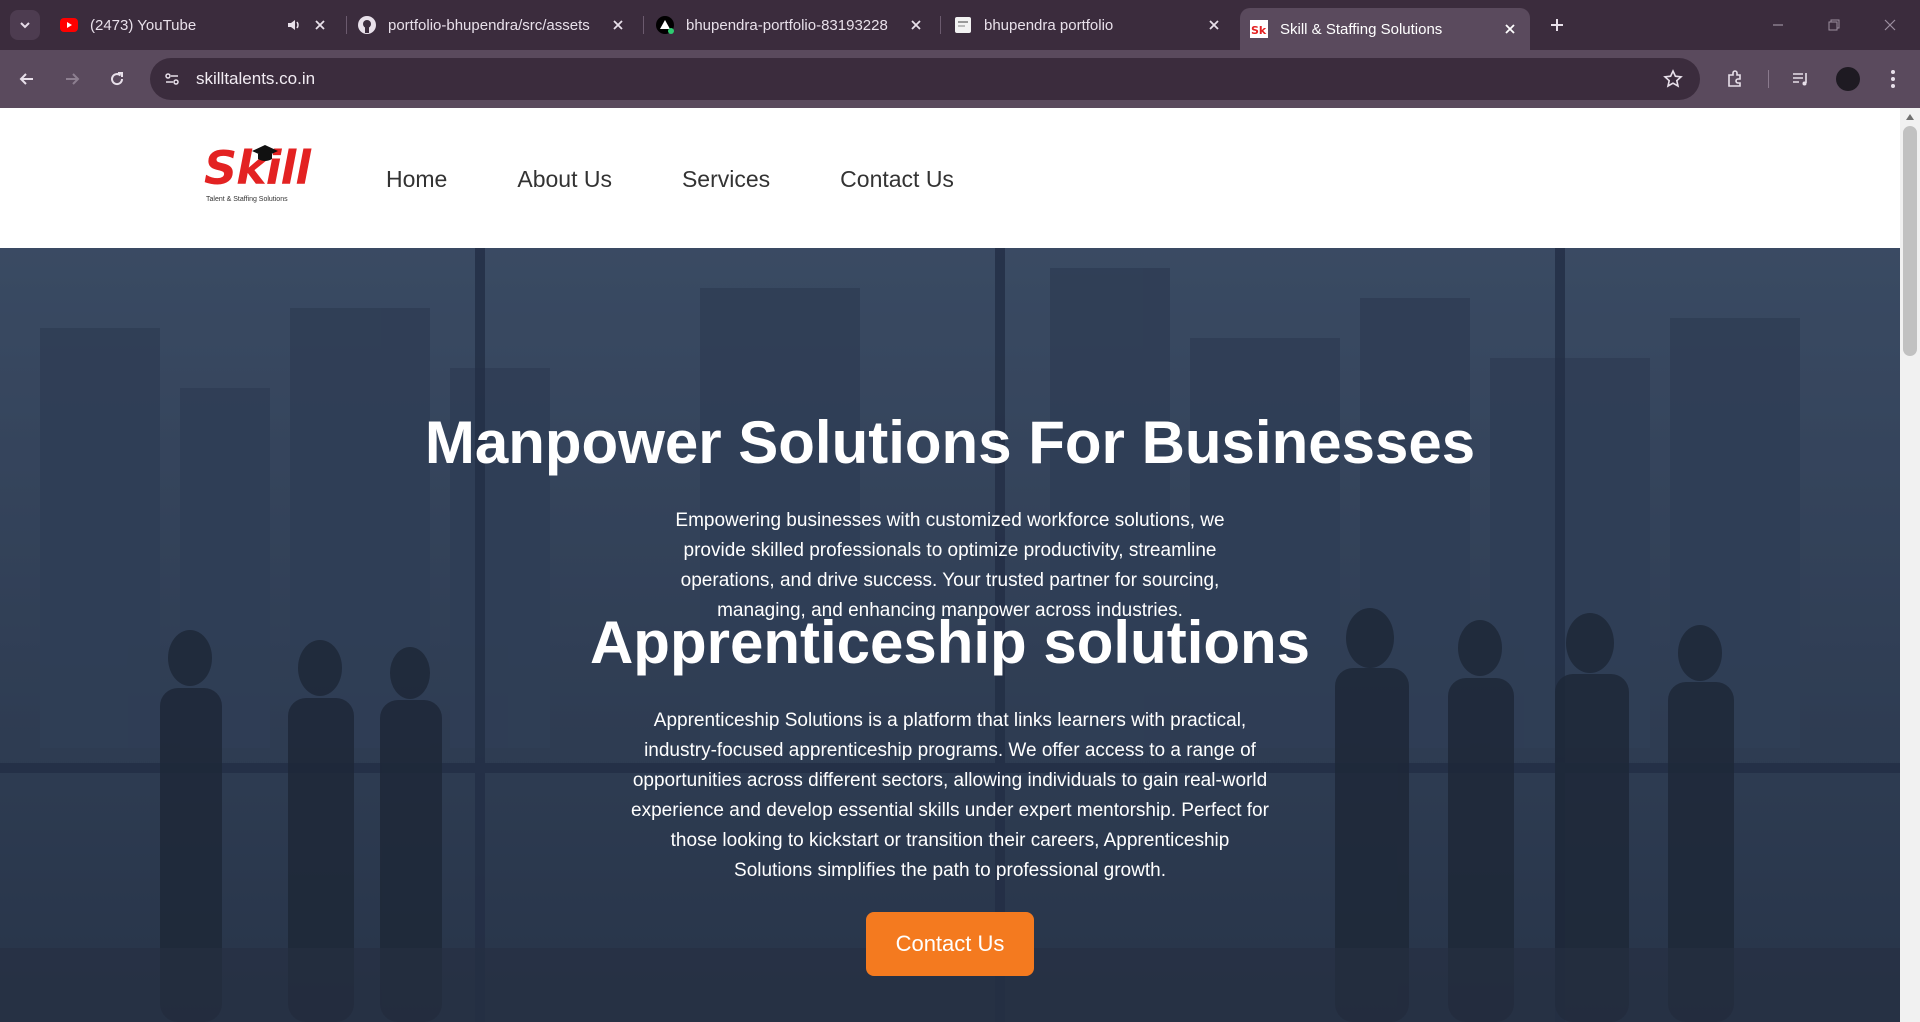 This screenshot has height=1022, width=1920. Describe the element at coordinates (265, 153) in the screenshot. I see `graduation-cap-icon` at that location.